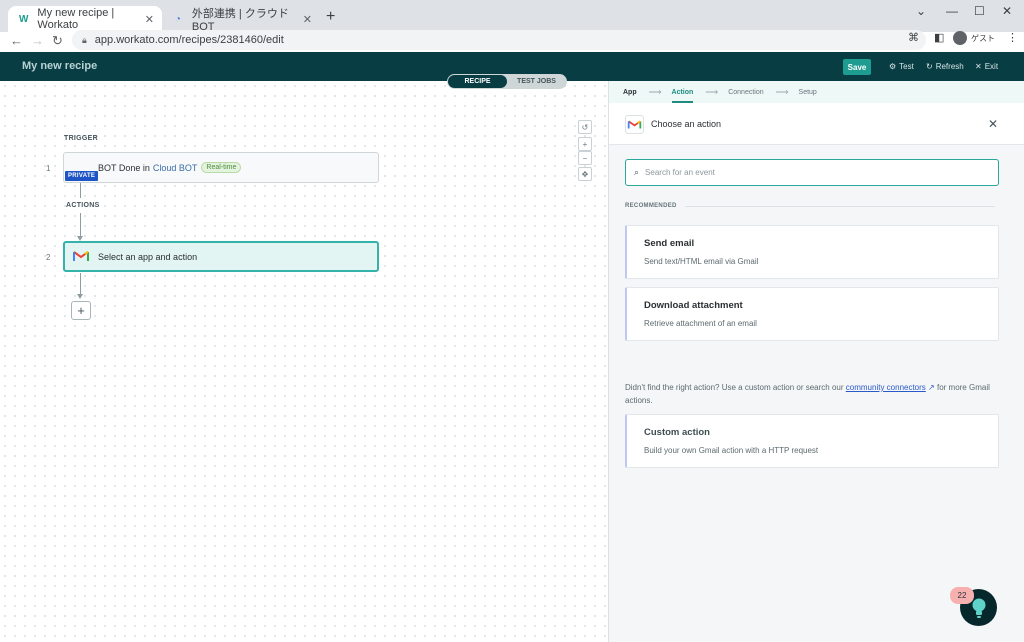 This screenshot has width=1024, height=642. I want to click on refresh-label: Refresh, so click(949, 66).